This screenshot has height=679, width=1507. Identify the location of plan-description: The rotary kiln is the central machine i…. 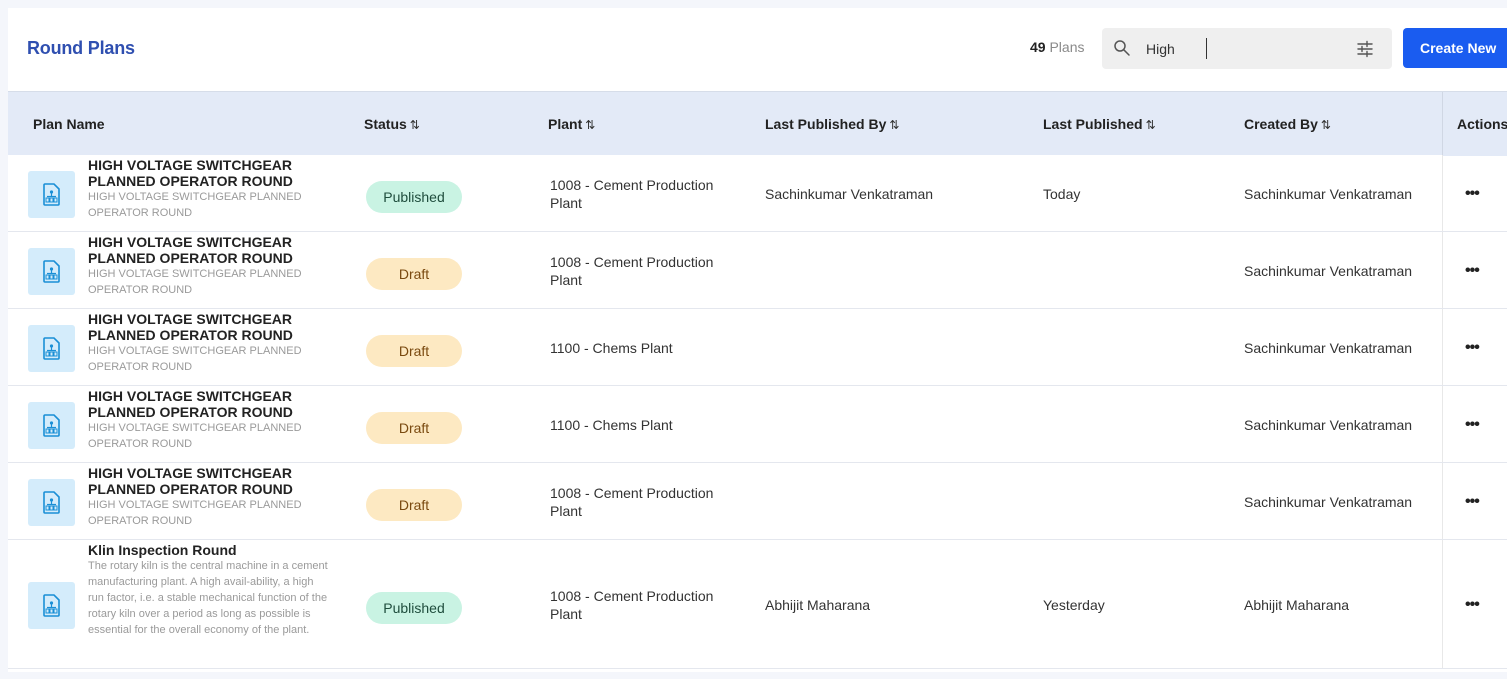
(208, 598).